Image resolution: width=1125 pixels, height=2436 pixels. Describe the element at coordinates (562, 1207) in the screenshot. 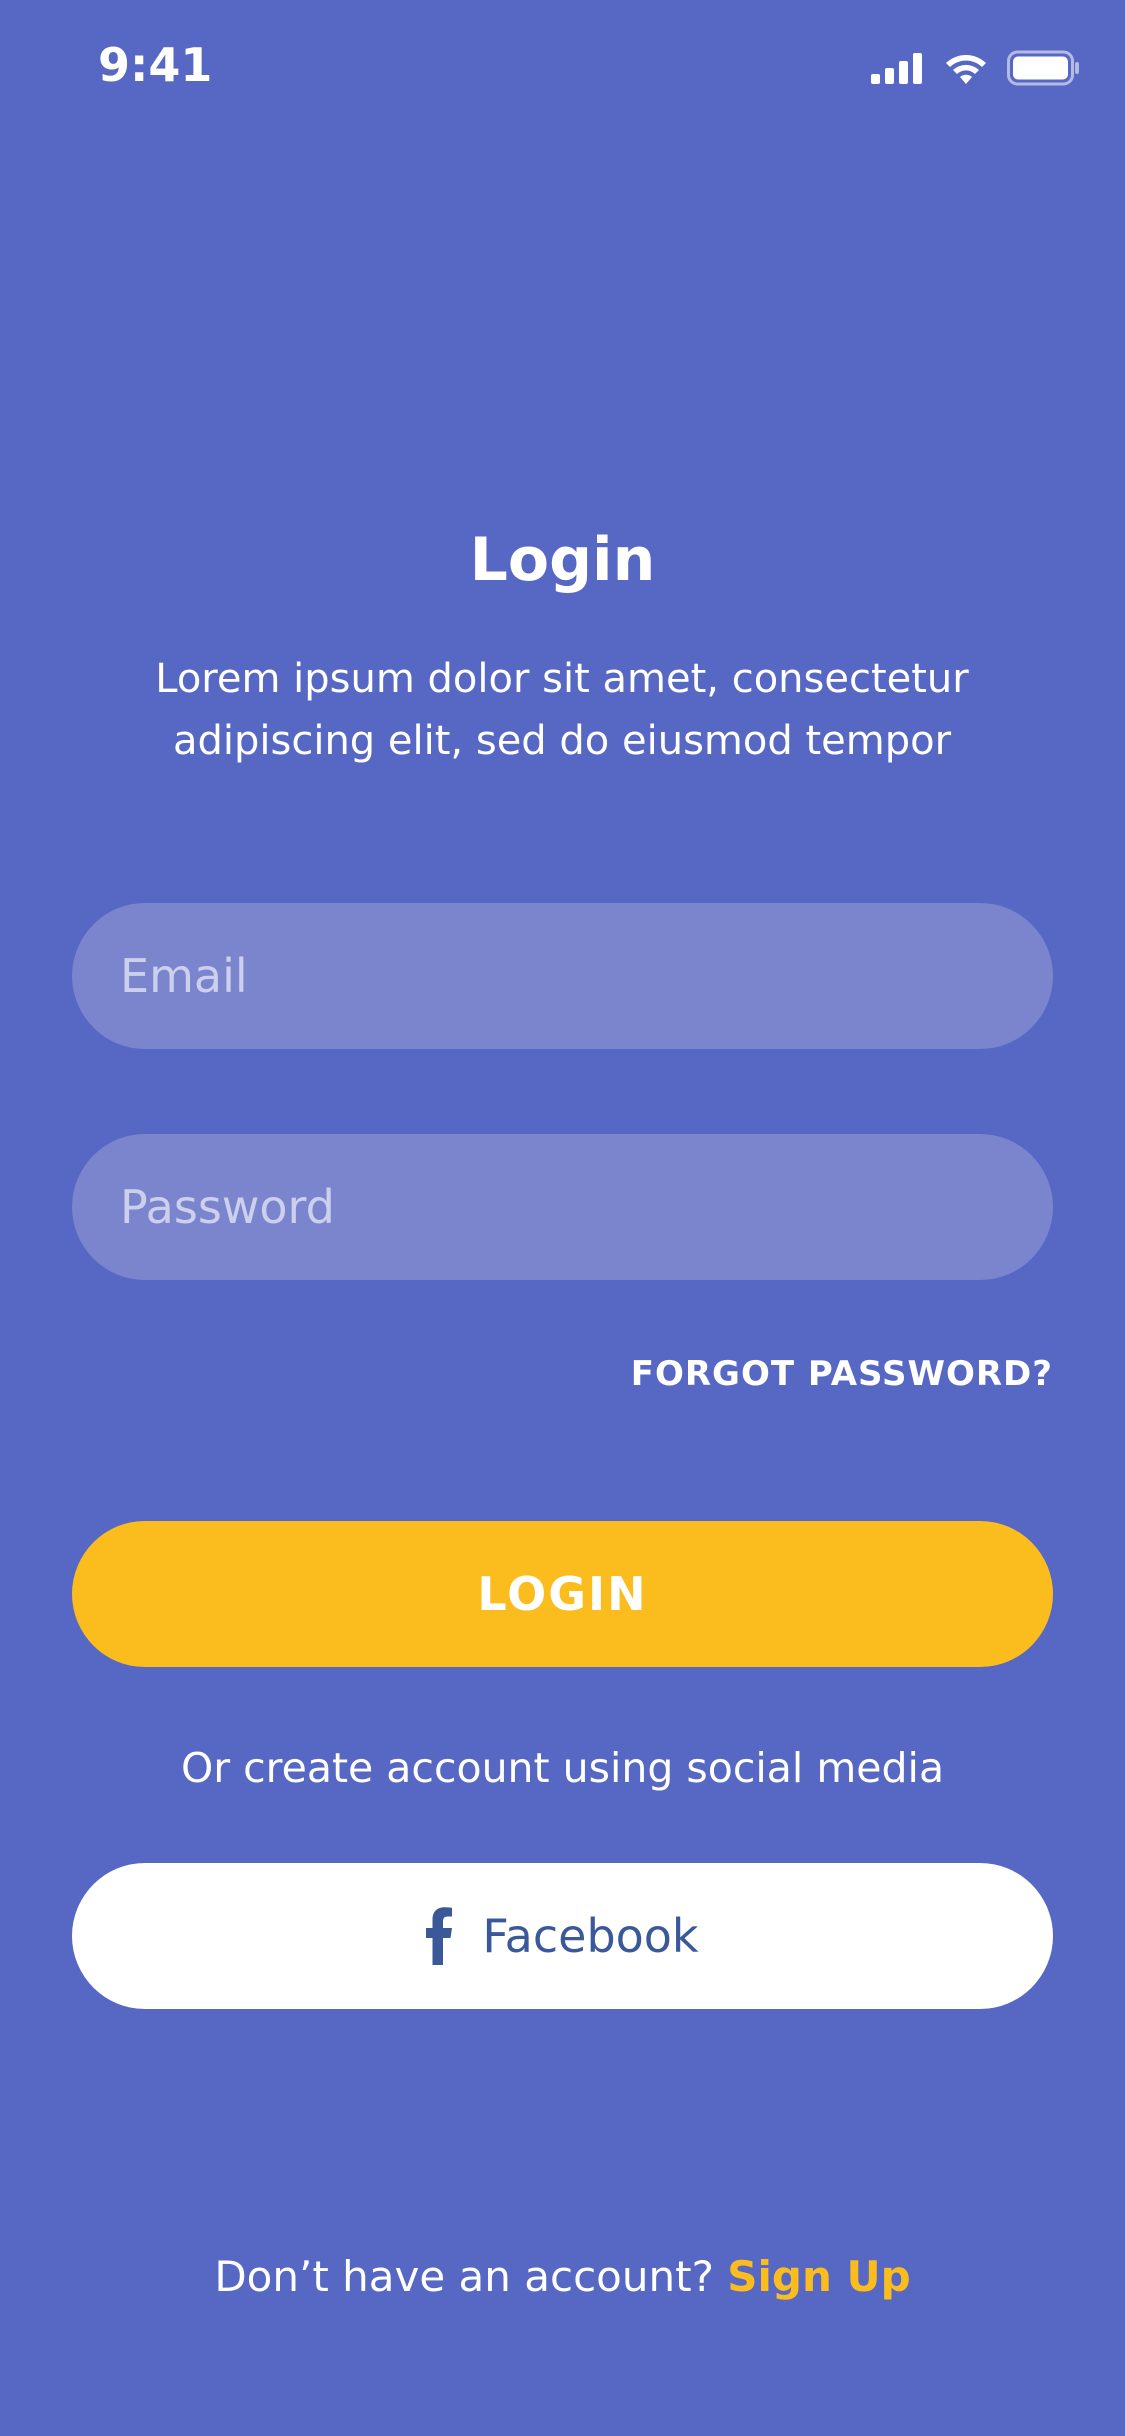

I see `password-field` at that location.